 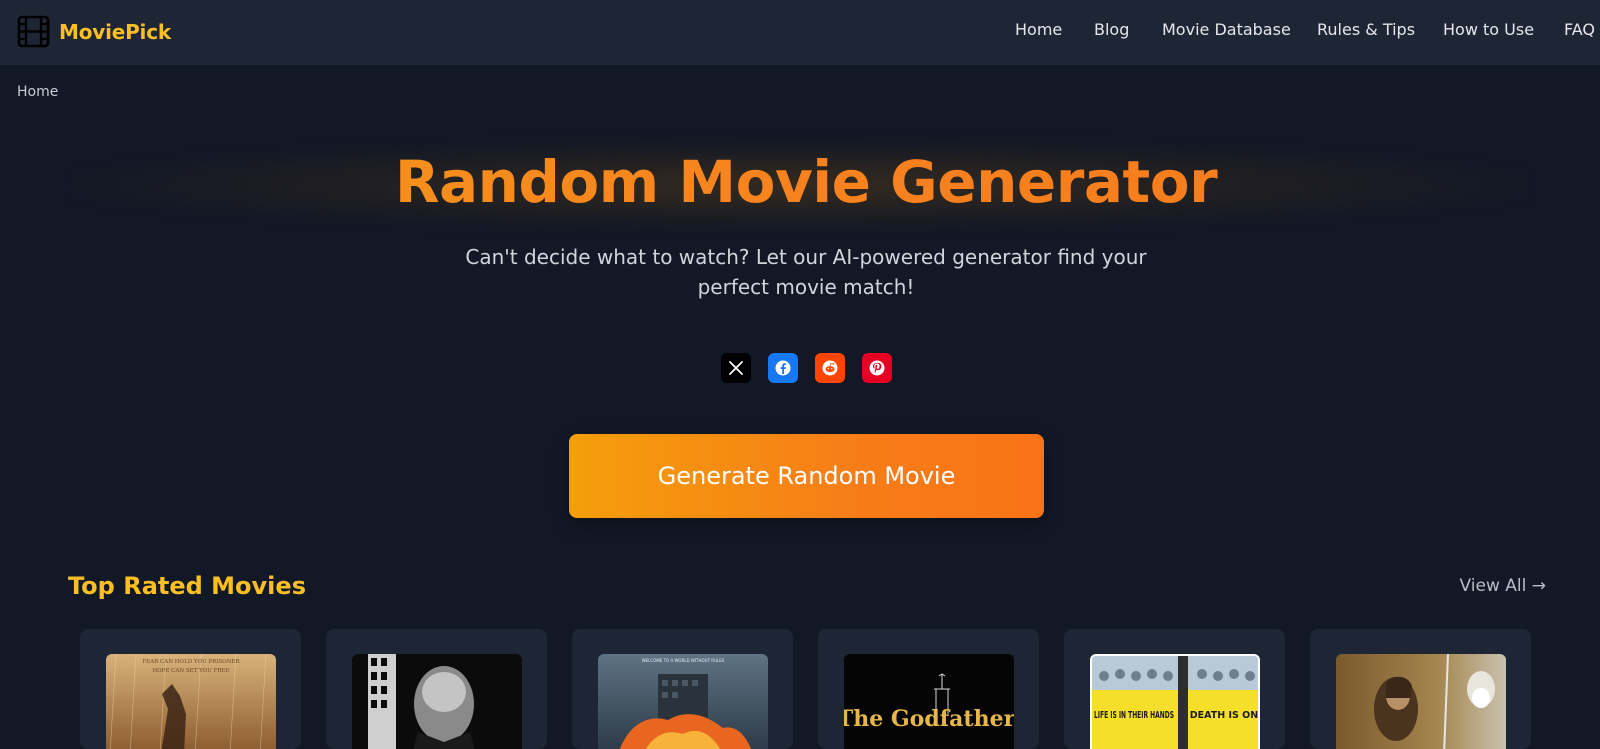 I want to click on pinterest-icon, so click(x=877, y=368).